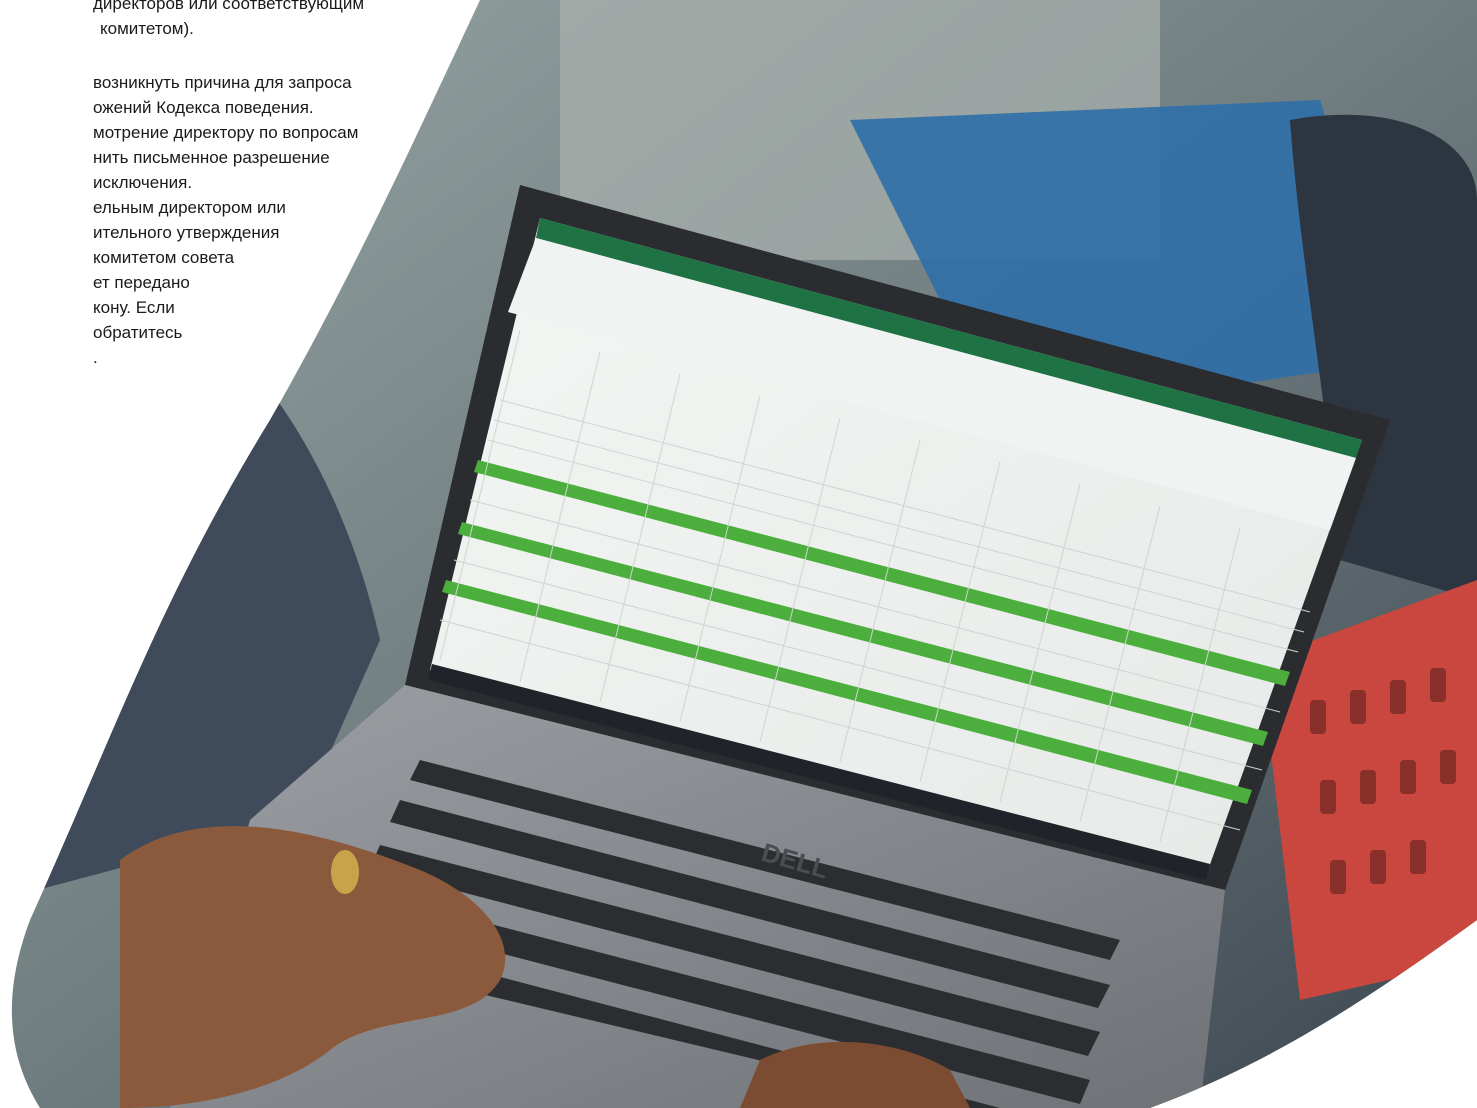 The height and width of the screenshot is (1108, 1477). I want to click on text-line: ., so click(95, 357).